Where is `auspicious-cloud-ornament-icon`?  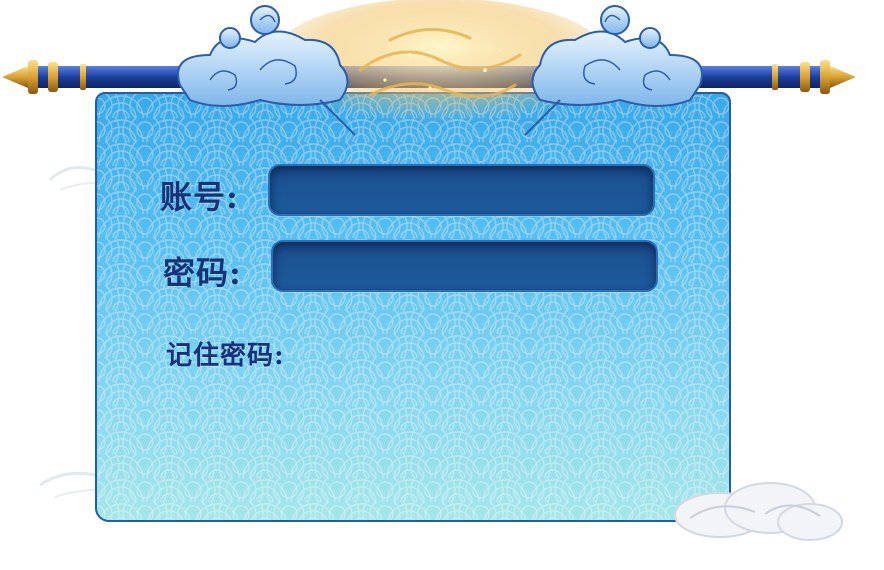 auspicious-cloud-ornament-icon is located at coordinates (440, 68).